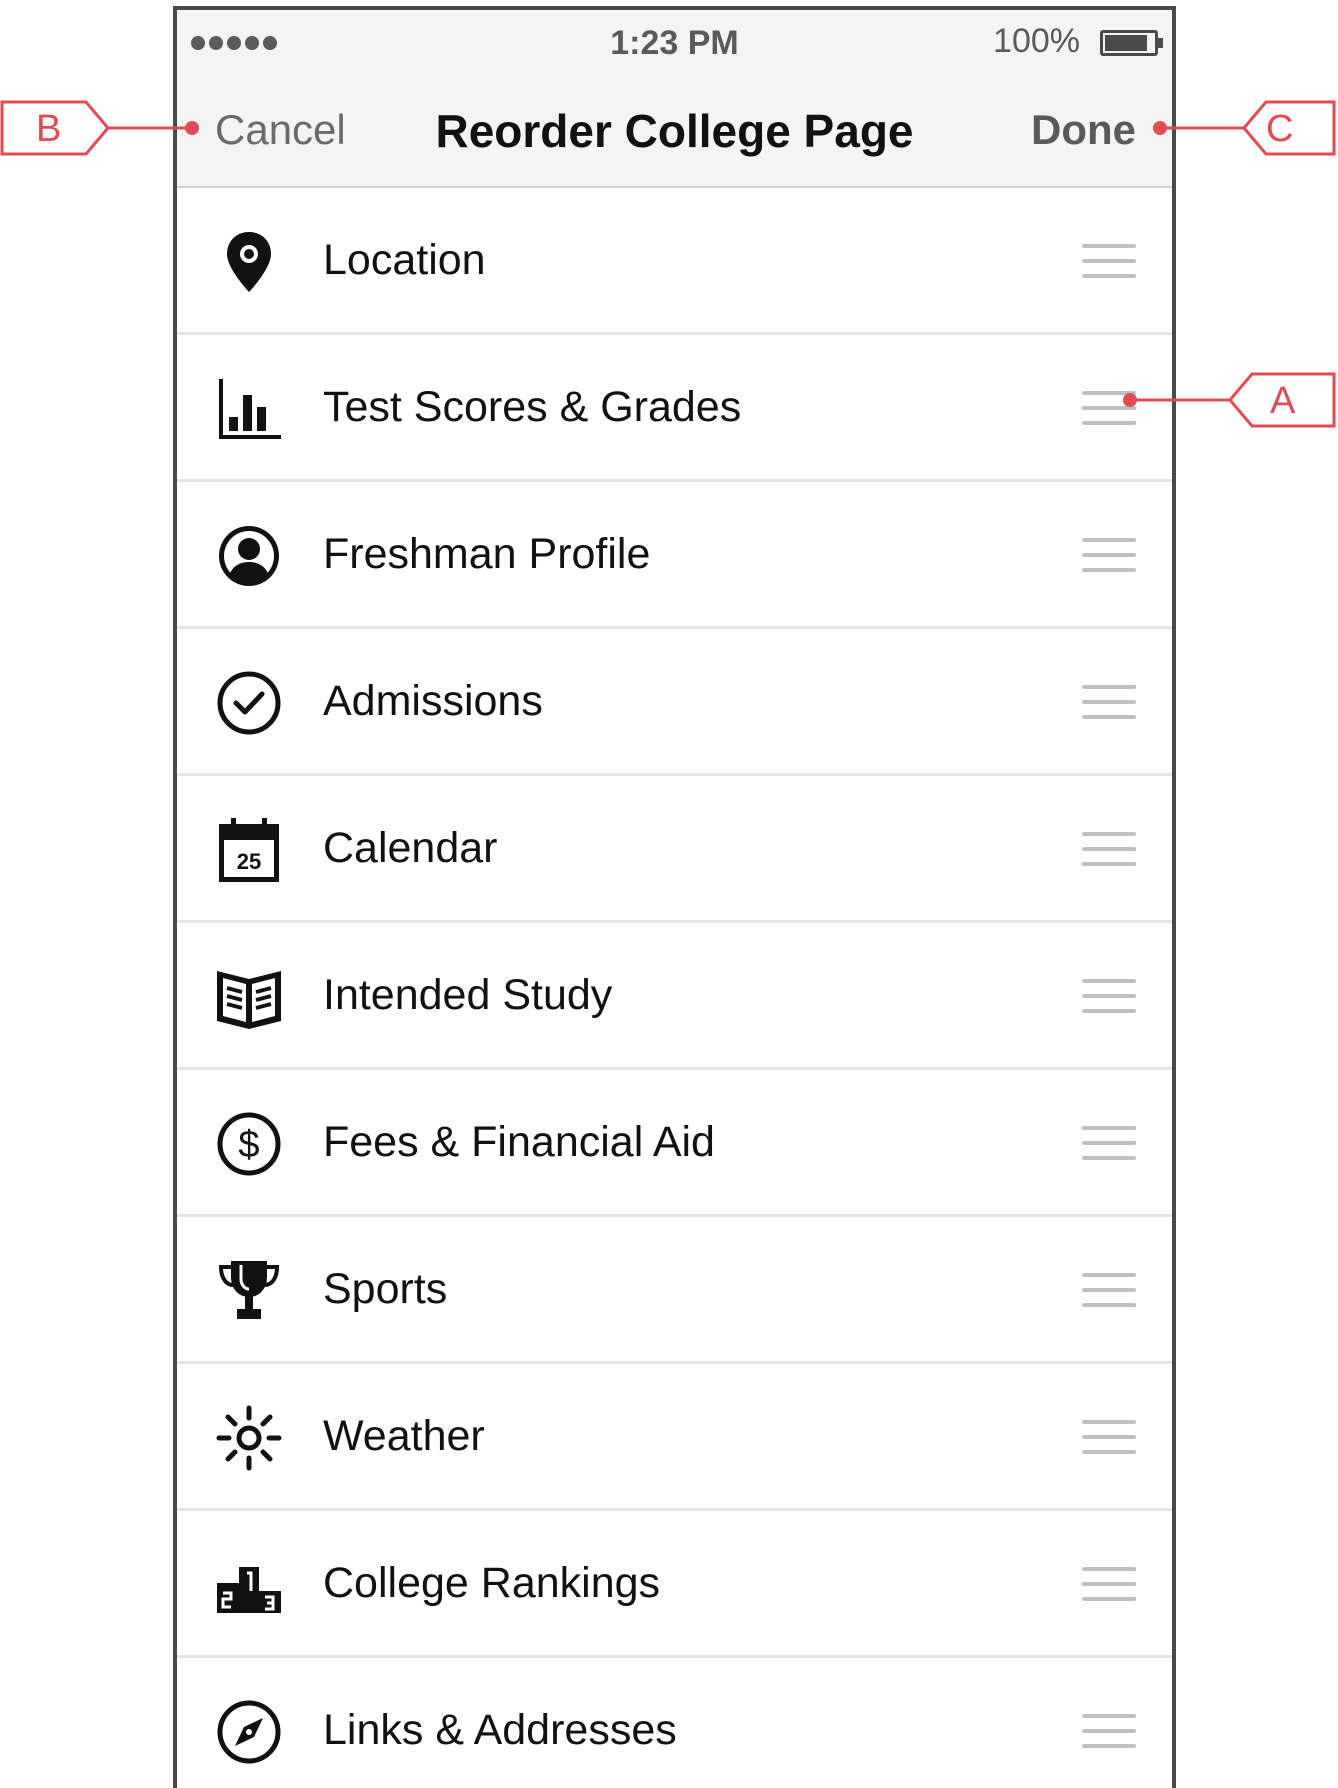 This screenshot has height=1788, width=1338. What do you see at coordinates (519, 1142) in the screenshot?
I see `list-item-label: Fees & Financial Aid` at bounding box center [519, 1142].